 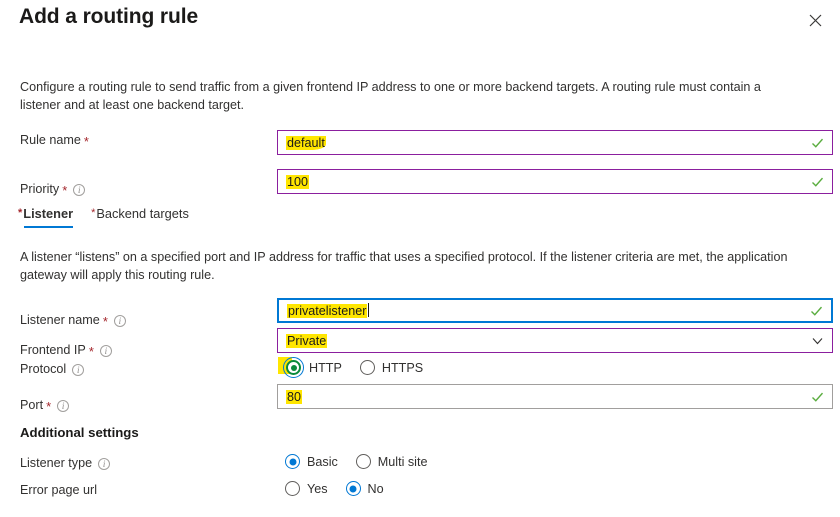 I want to click on error-page-yes-radio, so click(x=292, y=488).